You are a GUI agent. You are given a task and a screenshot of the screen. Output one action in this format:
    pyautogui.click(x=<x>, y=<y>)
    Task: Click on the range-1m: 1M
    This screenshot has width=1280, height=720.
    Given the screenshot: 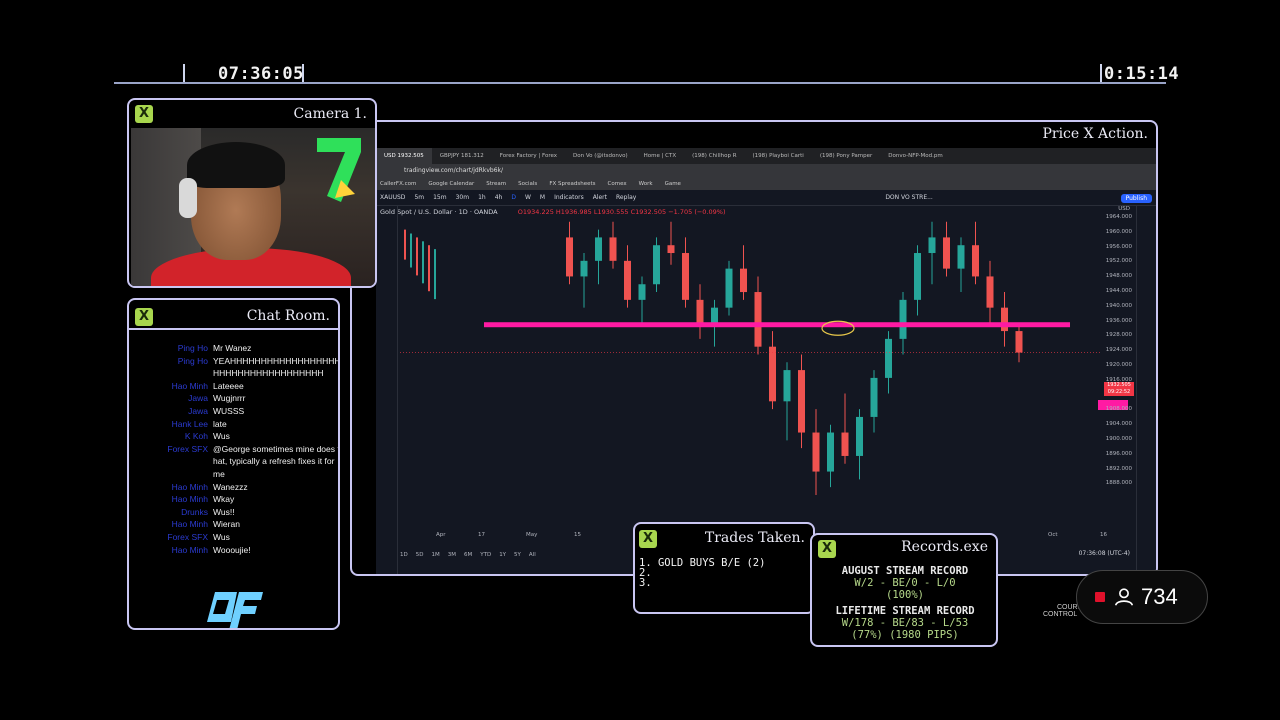 What is the action you would take?
    pyautogui.click(x=435, y=555)
    